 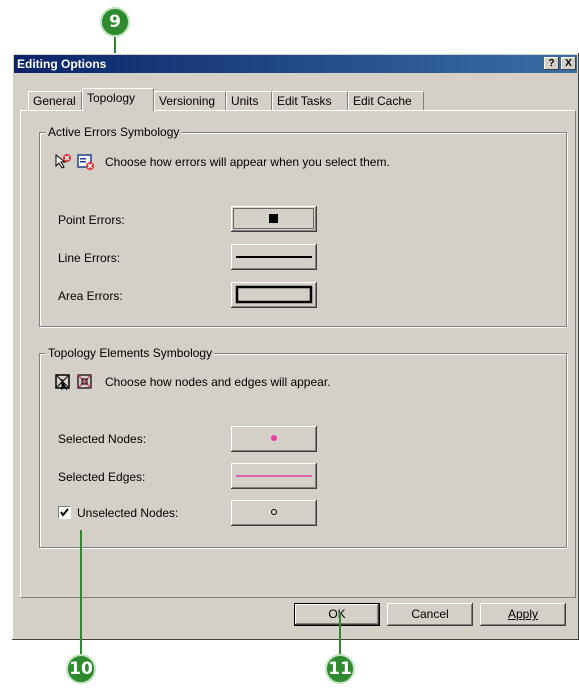 I want to click on area-symbol-icon, so click(x=274, y=294).